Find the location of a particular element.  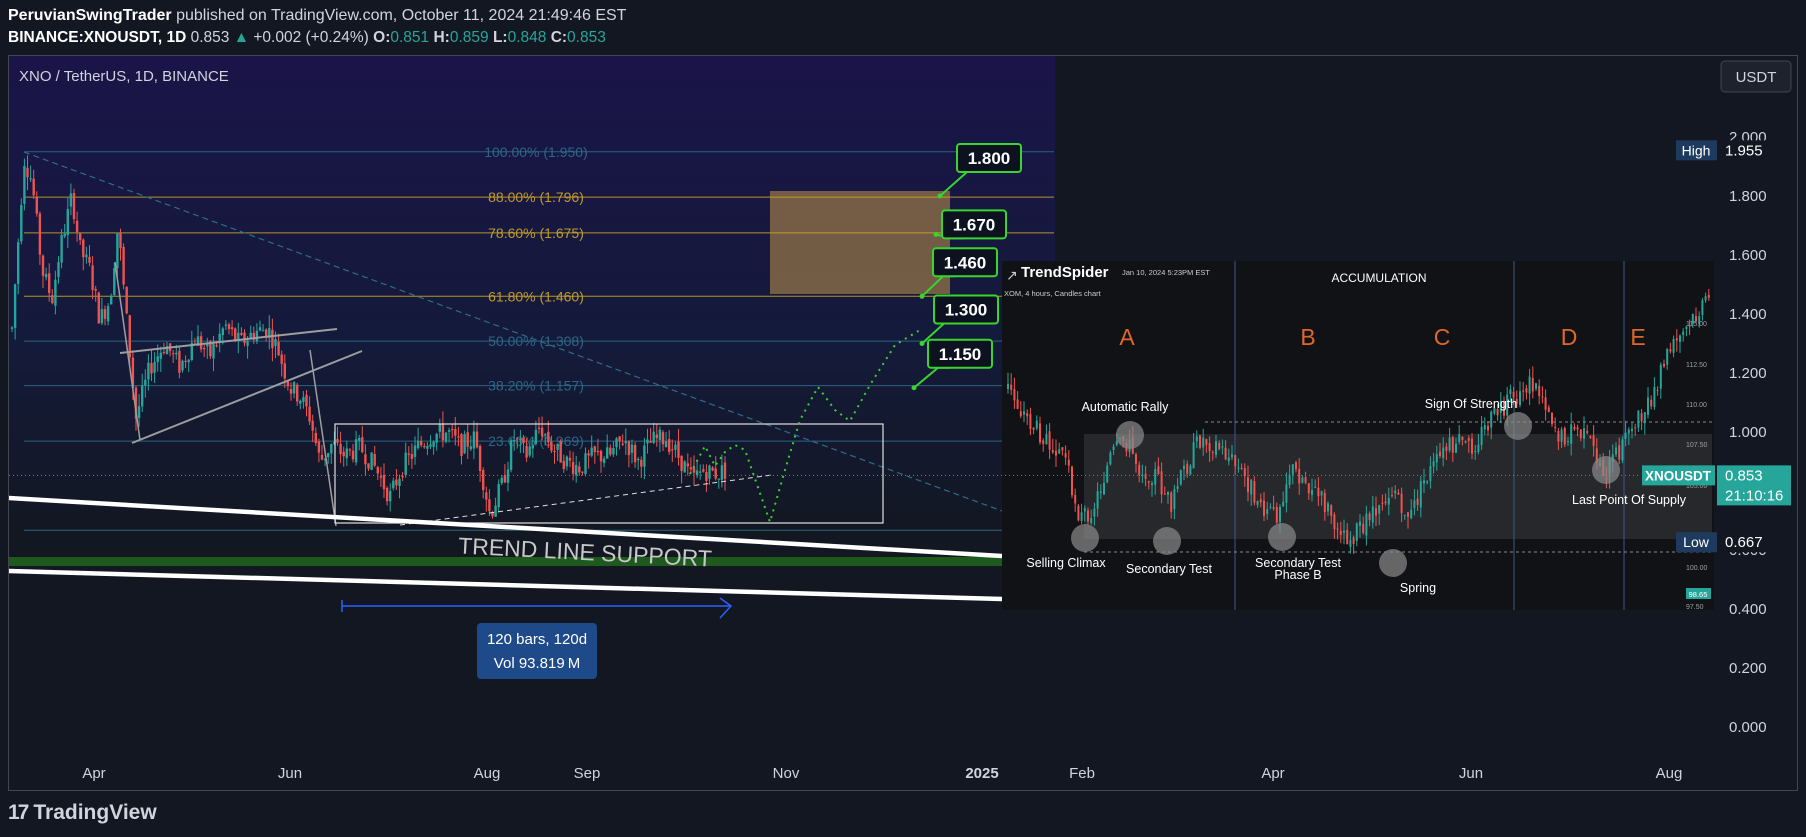

footer-brand: 17 TradingView is located at coordinates (82, 813).